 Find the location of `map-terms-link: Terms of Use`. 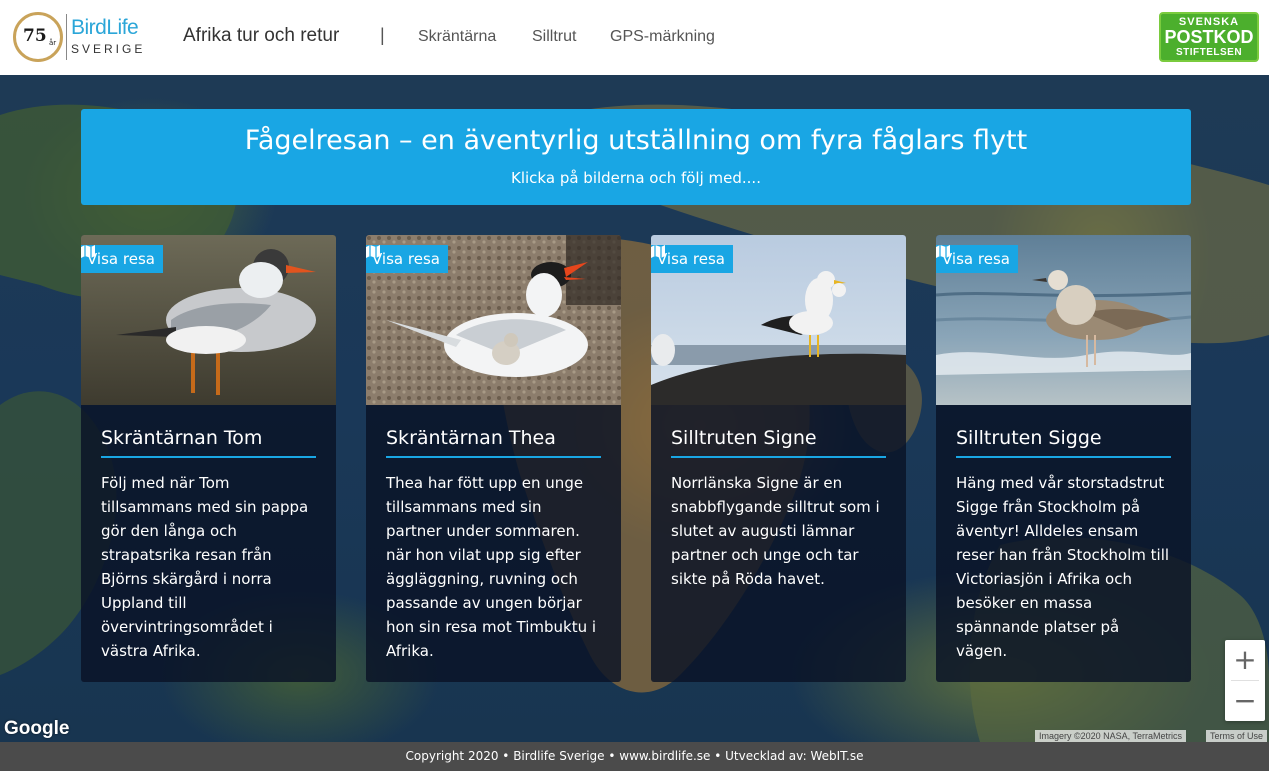

map-terms-link: Terms of Use is located at coordinates (1237, 736).